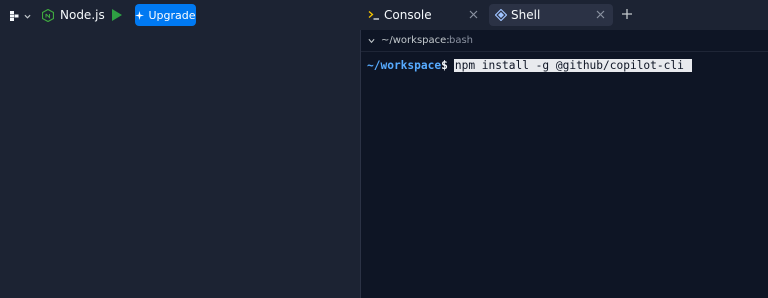 The image size is (768, 298). I want to click on tab-shell: Shell, so click(551, 15).